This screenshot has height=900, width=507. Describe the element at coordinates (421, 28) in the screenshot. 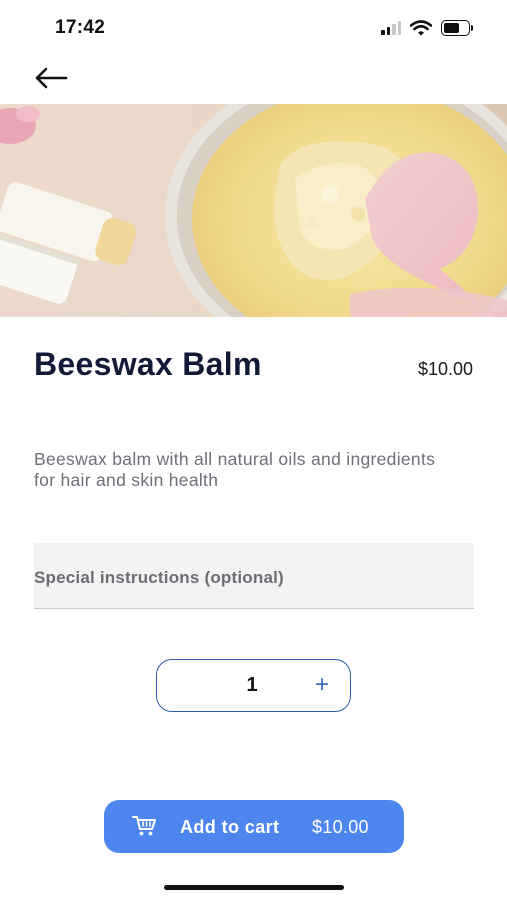

I see `wifi-icon` at that location.